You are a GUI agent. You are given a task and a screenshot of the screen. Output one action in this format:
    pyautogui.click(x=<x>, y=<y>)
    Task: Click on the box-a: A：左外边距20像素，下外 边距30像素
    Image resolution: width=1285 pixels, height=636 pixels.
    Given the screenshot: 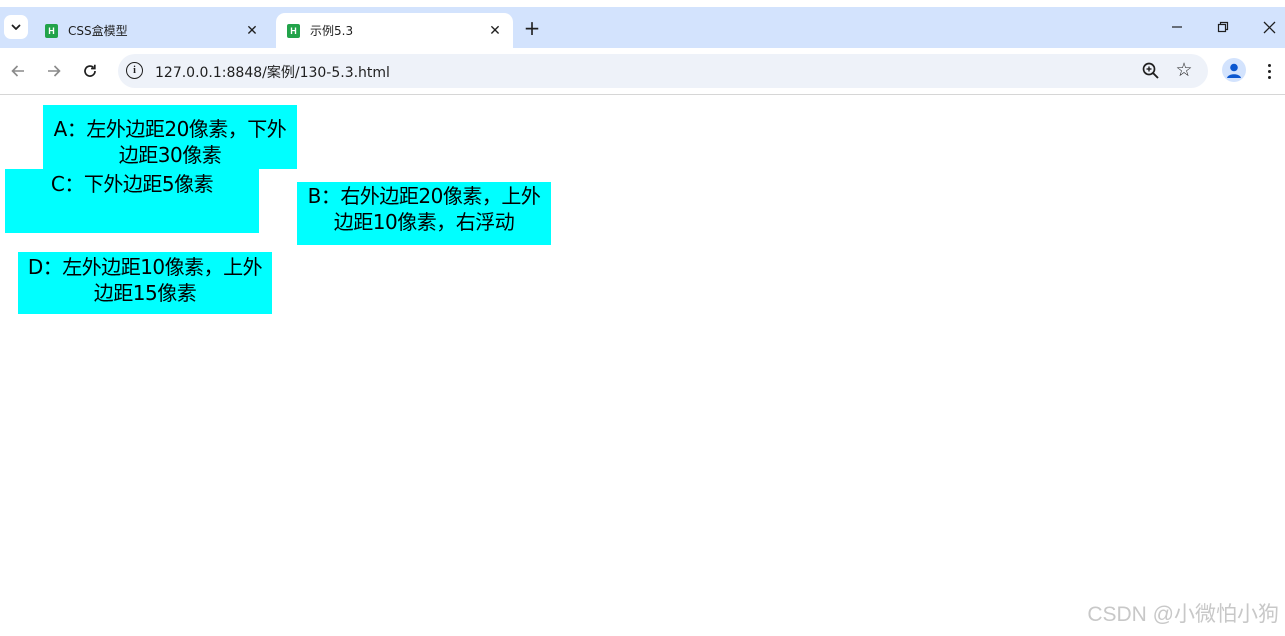 What is the action you would take?
    pyautogui.click(x=170, y=137)
    